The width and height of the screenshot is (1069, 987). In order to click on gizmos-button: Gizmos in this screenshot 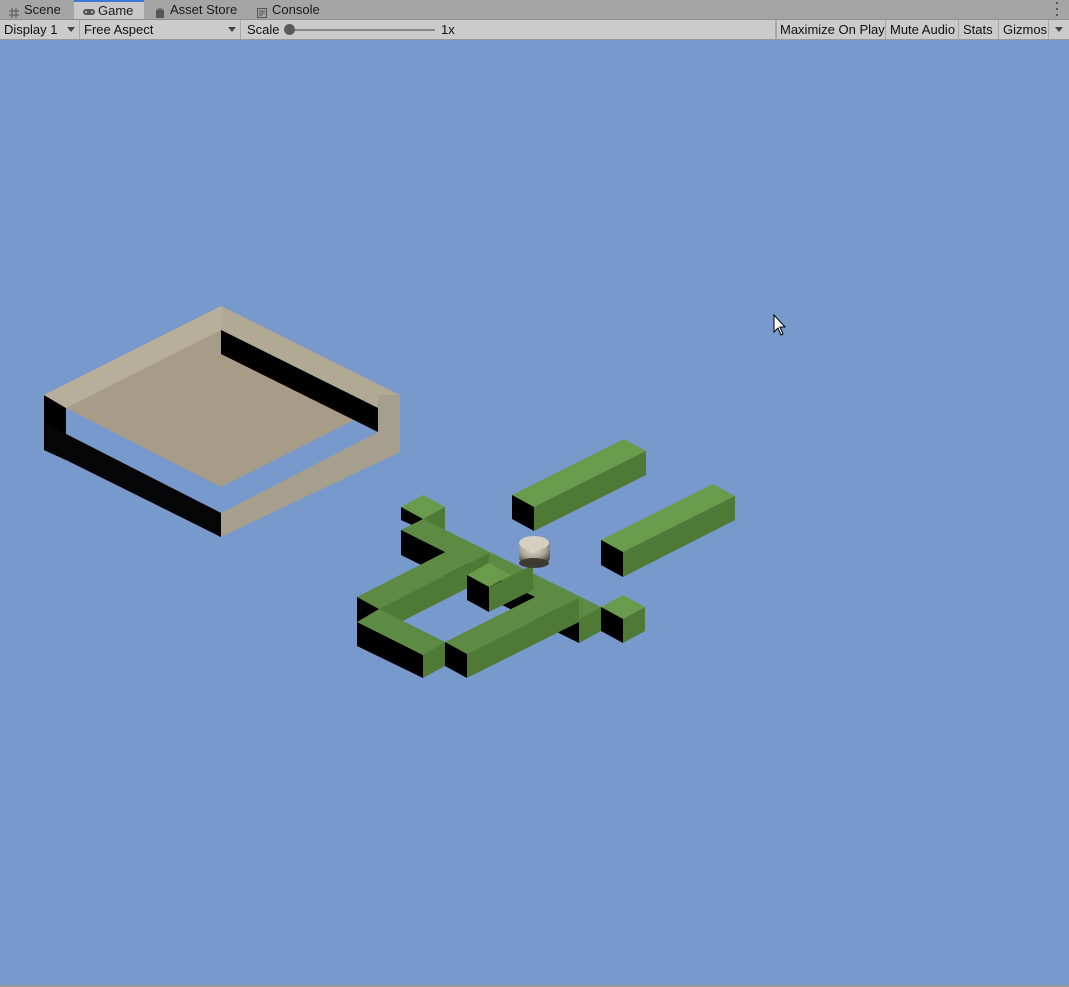, I will do `click(1024, 29)`.